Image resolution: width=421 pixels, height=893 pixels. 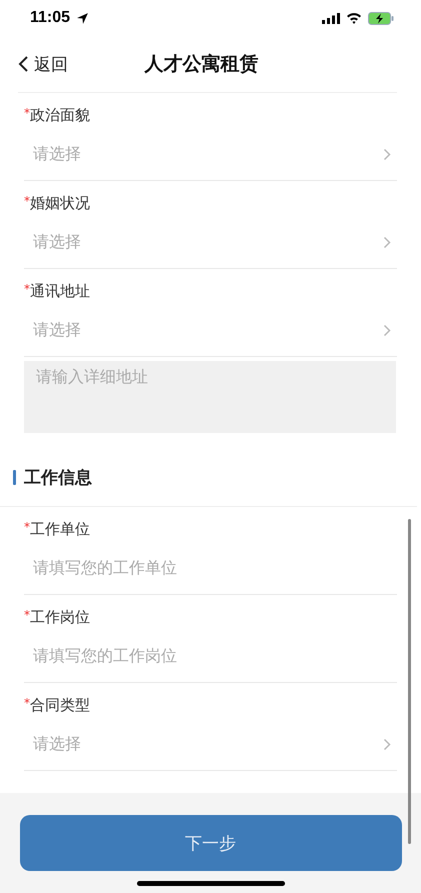 I want to click on status-time: 11:05, so click(x=50, y=18).